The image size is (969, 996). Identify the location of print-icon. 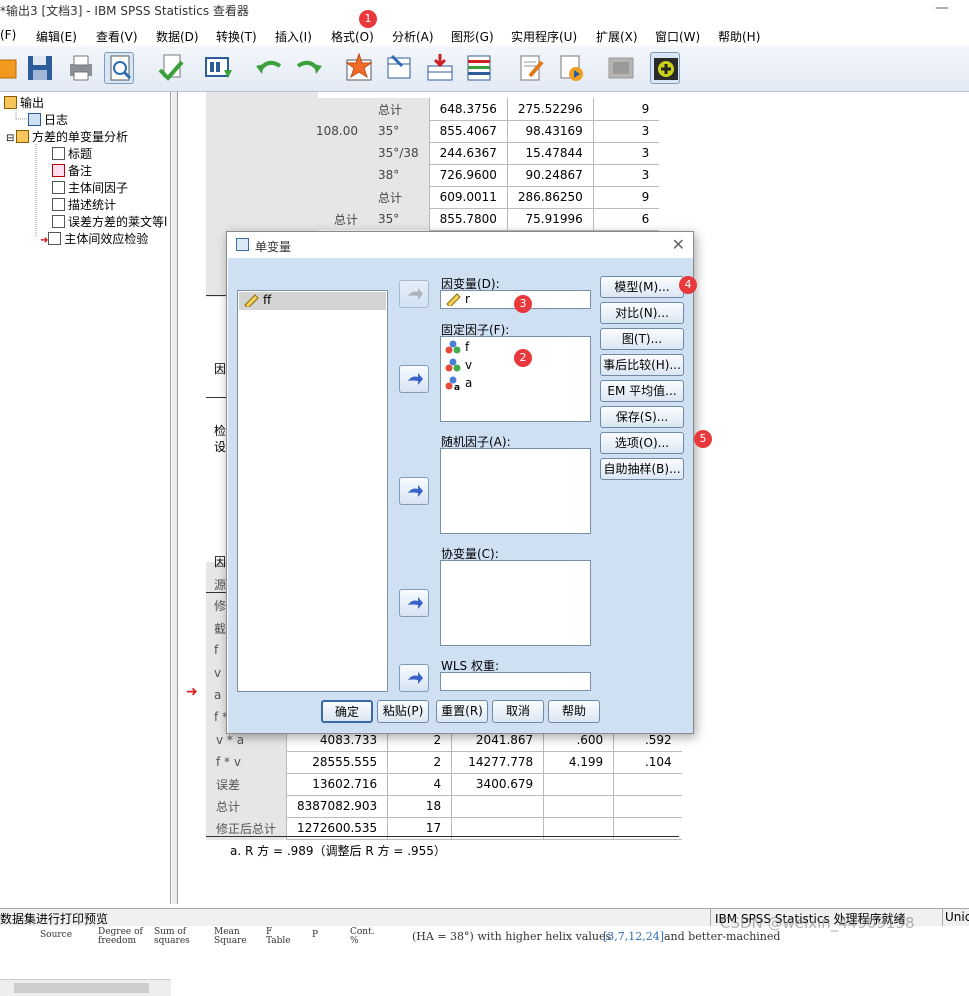
(81, 68).